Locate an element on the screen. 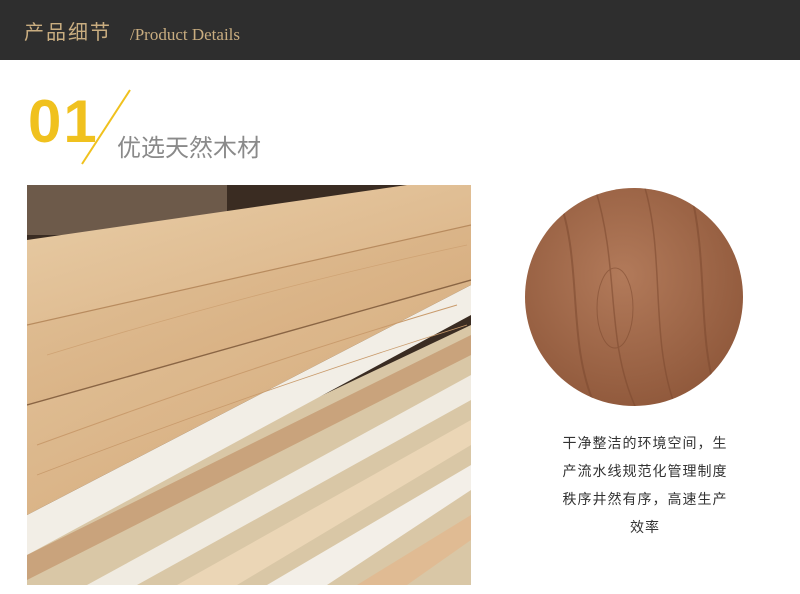  description-line: 效率 is located at coordinates (645, 528).